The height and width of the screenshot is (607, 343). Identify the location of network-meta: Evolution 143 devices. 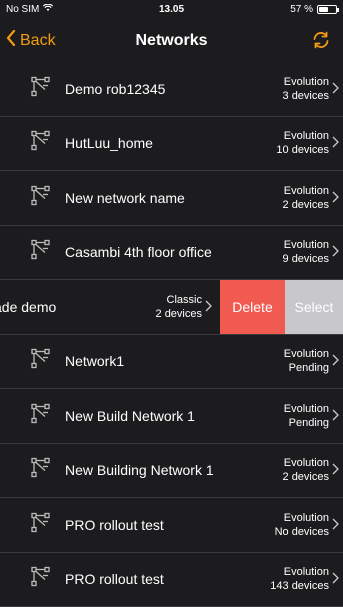
(299, 579).